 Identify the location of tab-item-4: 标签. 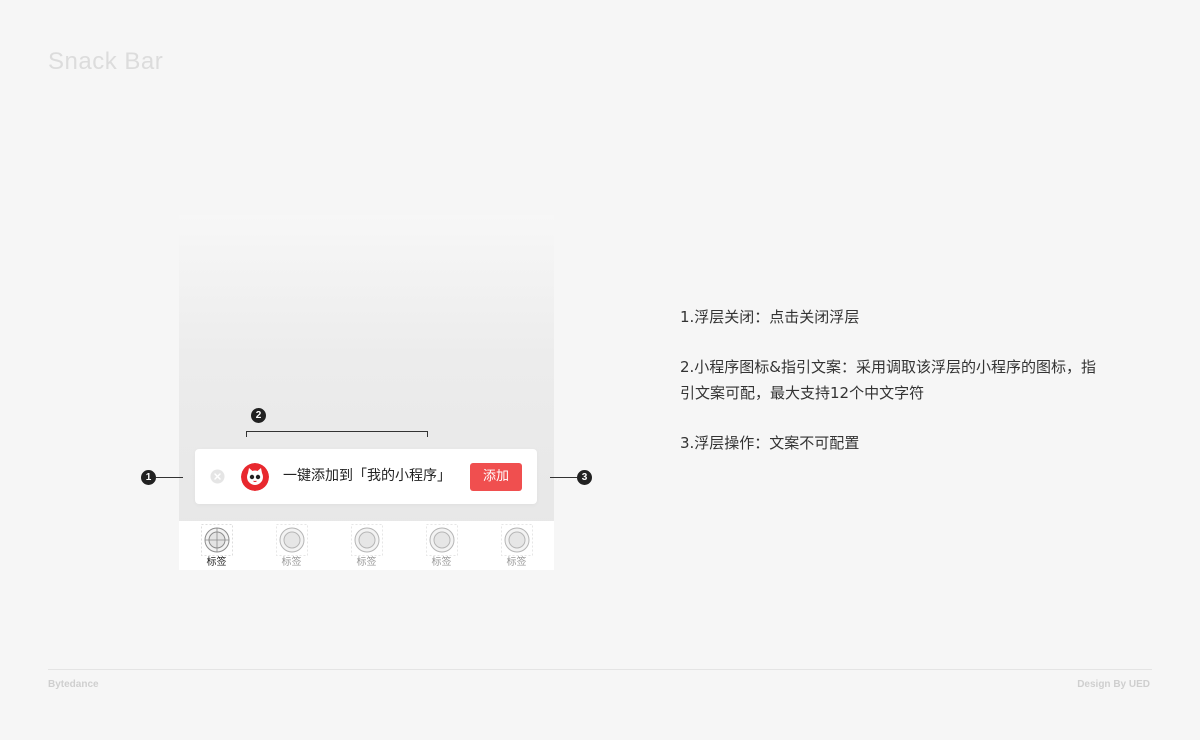
(441, 545).